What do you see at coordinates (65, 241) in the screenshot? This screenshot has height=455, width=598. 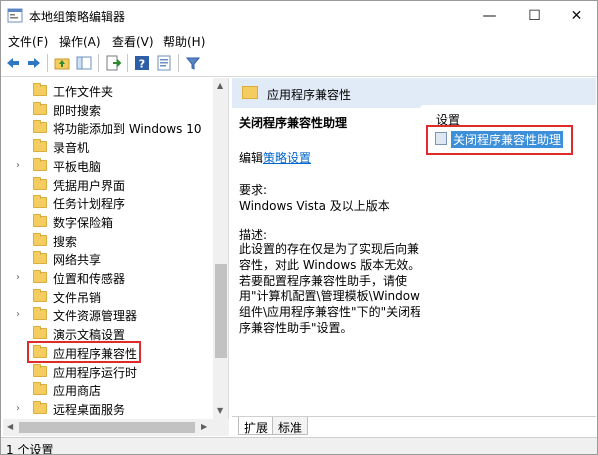 I see `tree-item-label: 搜索` at bounding box center [65, 241].